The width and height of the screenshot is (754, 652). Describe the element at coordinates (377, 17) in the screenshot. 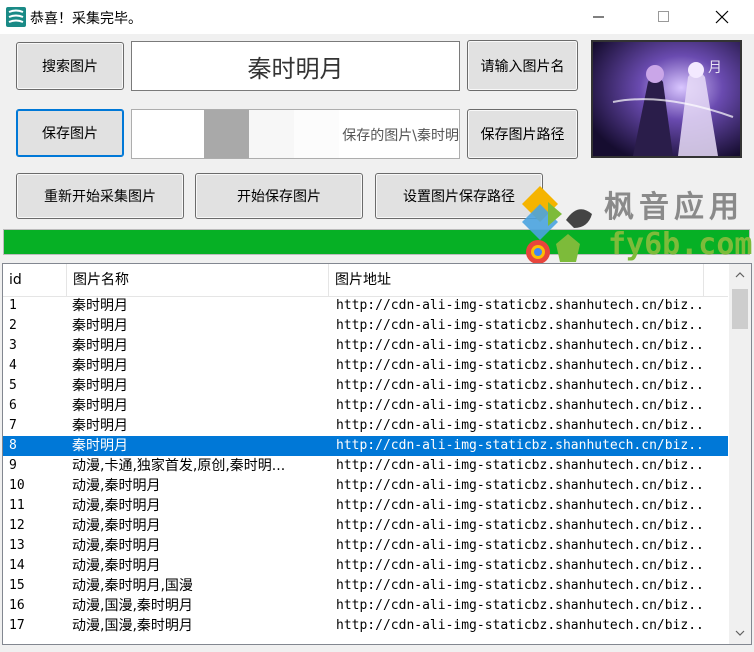

I see `title-bar: 恭喜！采集完毕。` at that location.